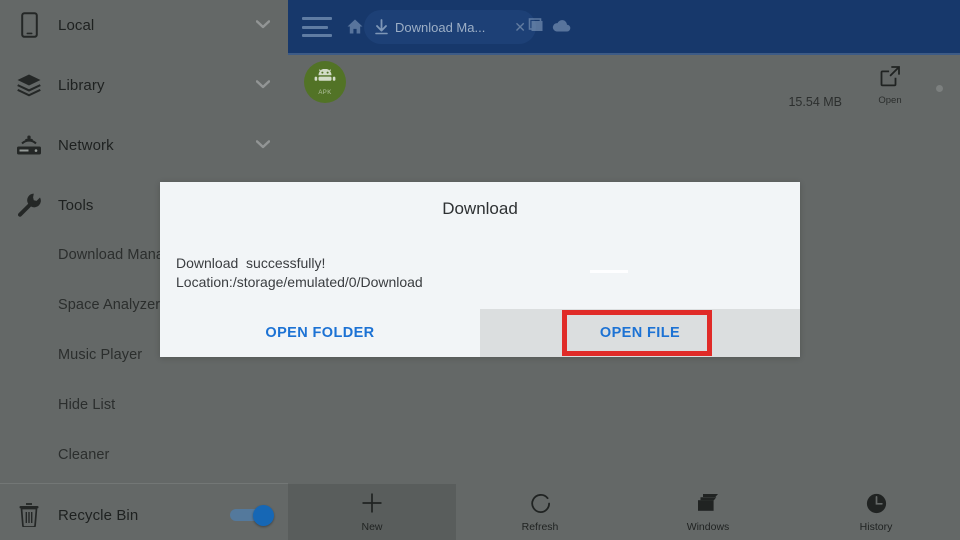 The image size is (960, 540). Describe the element at coordinates (372, 503) in the screenshot. I see `plus-icon` at that location.